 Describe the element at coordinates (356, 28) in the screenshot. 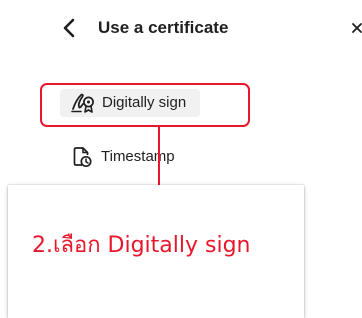

I see `close-icon` at that location.